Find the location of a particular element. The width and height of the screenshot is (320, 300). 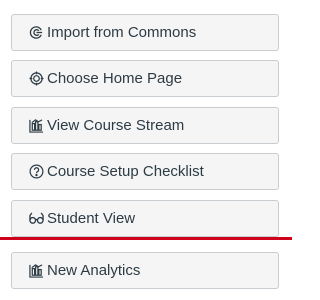

highlight-line is located at coordinates (146, 238).